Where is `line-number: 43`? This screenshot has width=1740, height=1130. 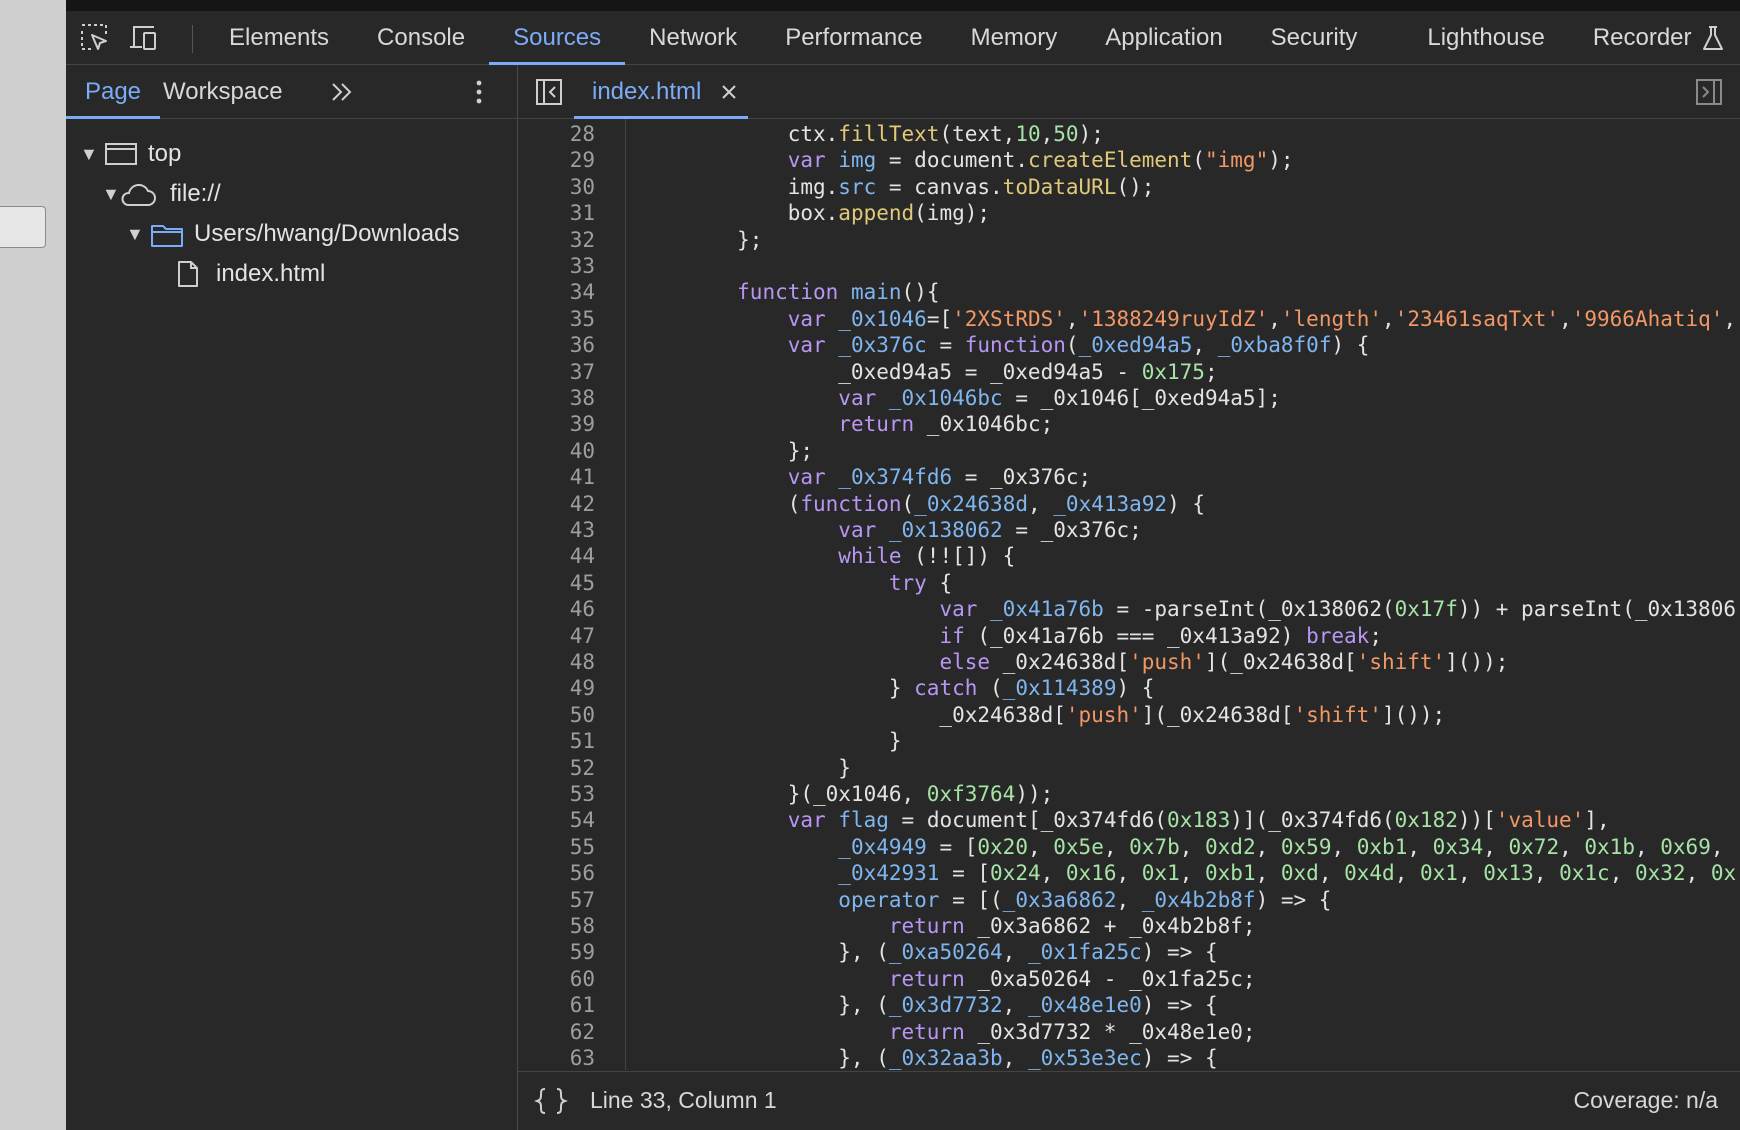
line-number: 43 is located at coordinates (582, 530).